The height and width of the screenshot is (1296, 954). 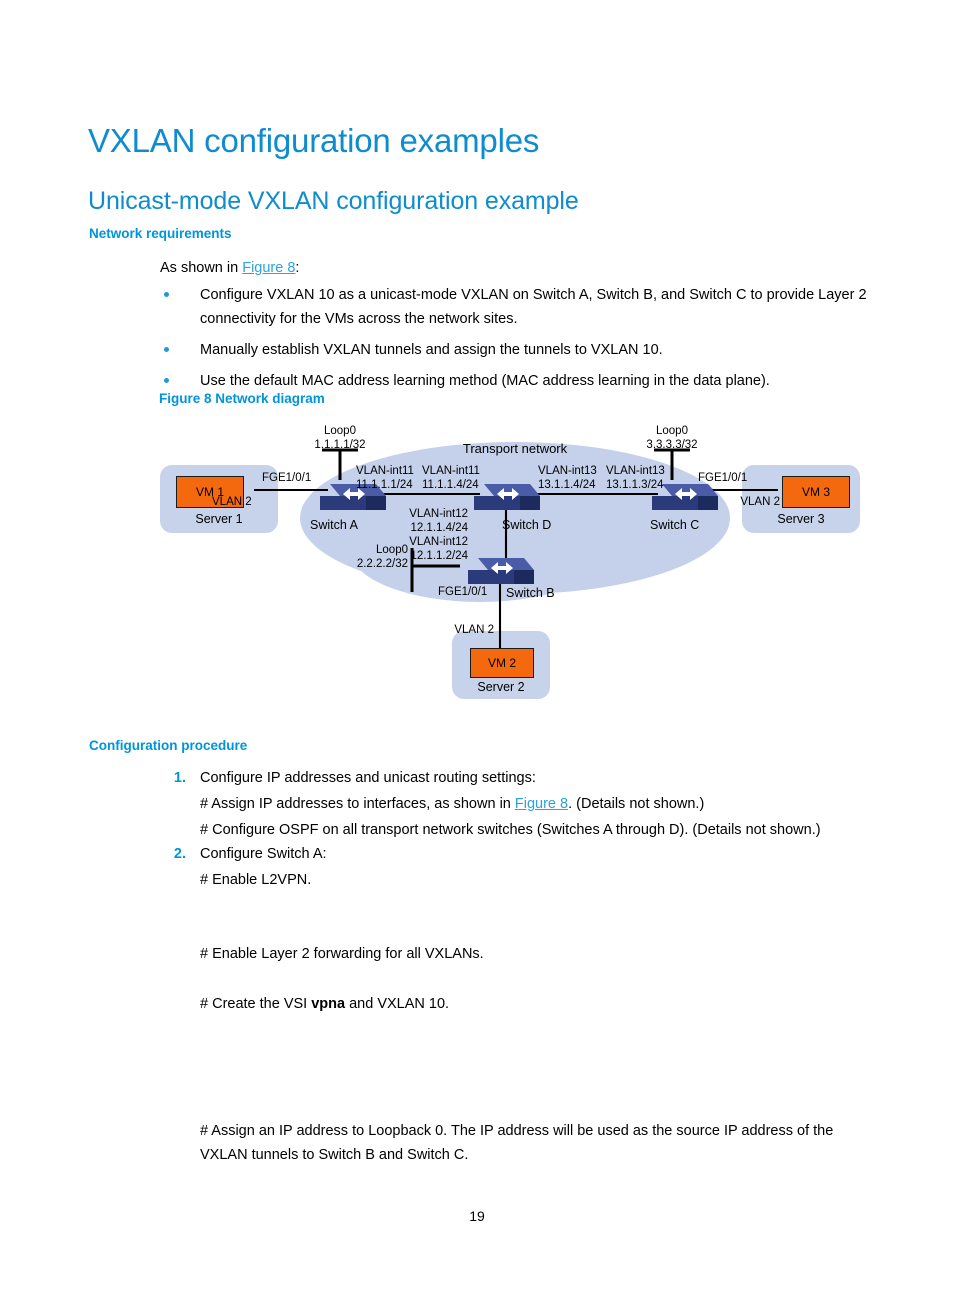 I want to click on loop0-switch-c-label: Loop0, so click(x=672, y=431).